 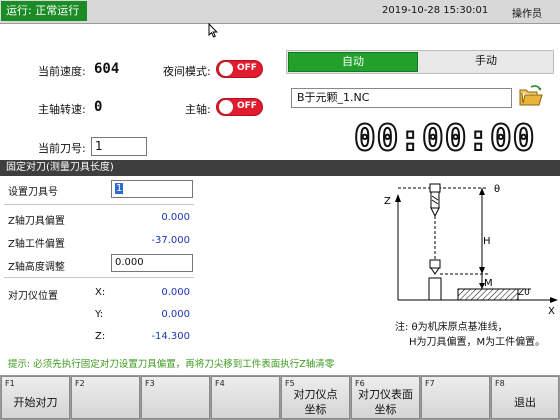 I want to click on current-speed-value: 604, so click(x=107, y=69).